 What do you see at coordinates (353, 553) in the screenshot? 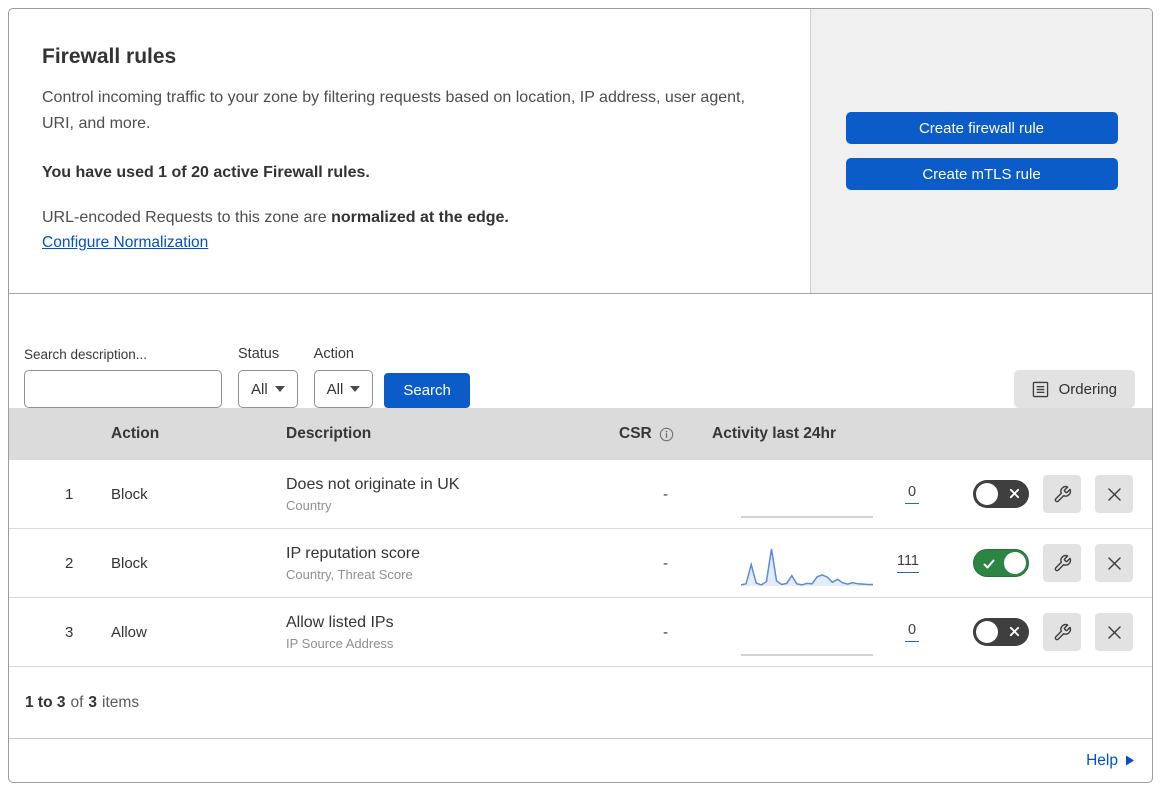
I see `rule-description: IP reputation score` at bounding box center [353, 553].